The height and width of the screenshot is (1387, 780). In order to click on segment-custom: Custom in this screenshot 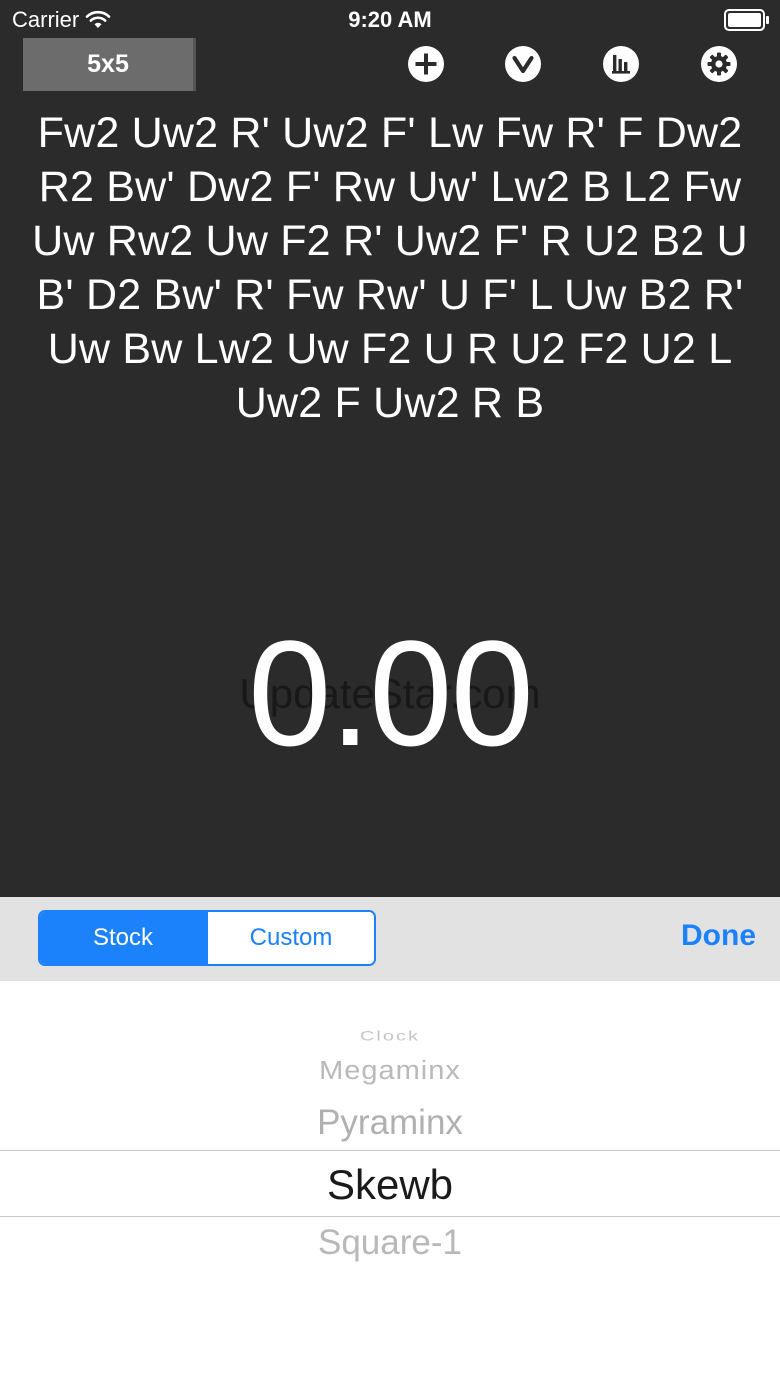, I will do `click(290, 938)`.